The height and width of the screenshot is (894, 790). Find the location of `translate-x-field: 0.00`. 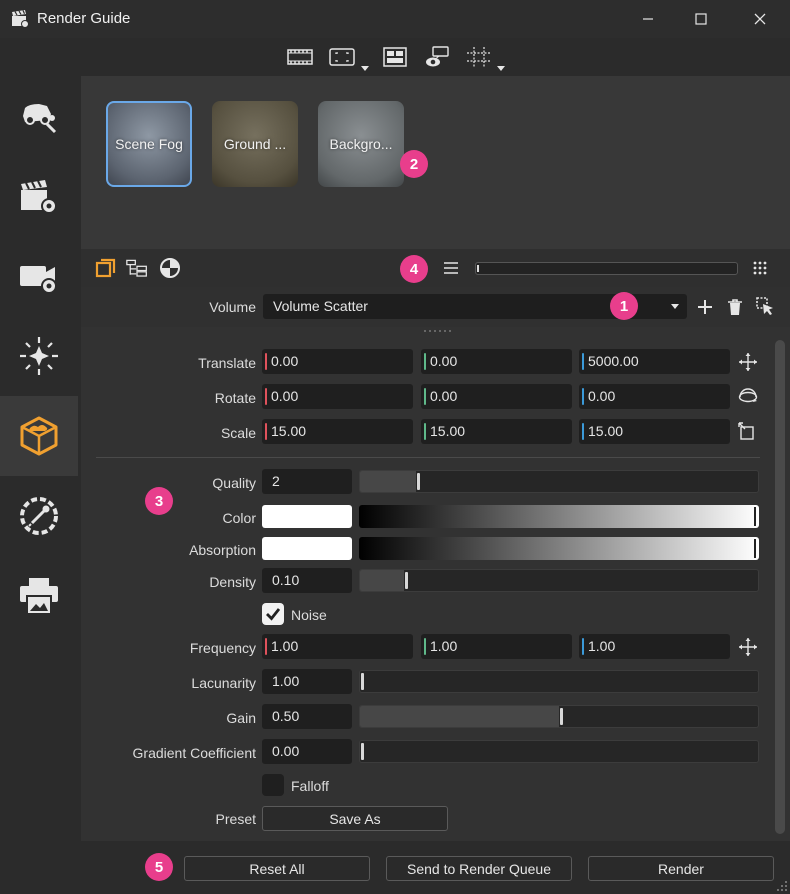

translate-x-field: 0.00 is located at coordinates (337, 361).